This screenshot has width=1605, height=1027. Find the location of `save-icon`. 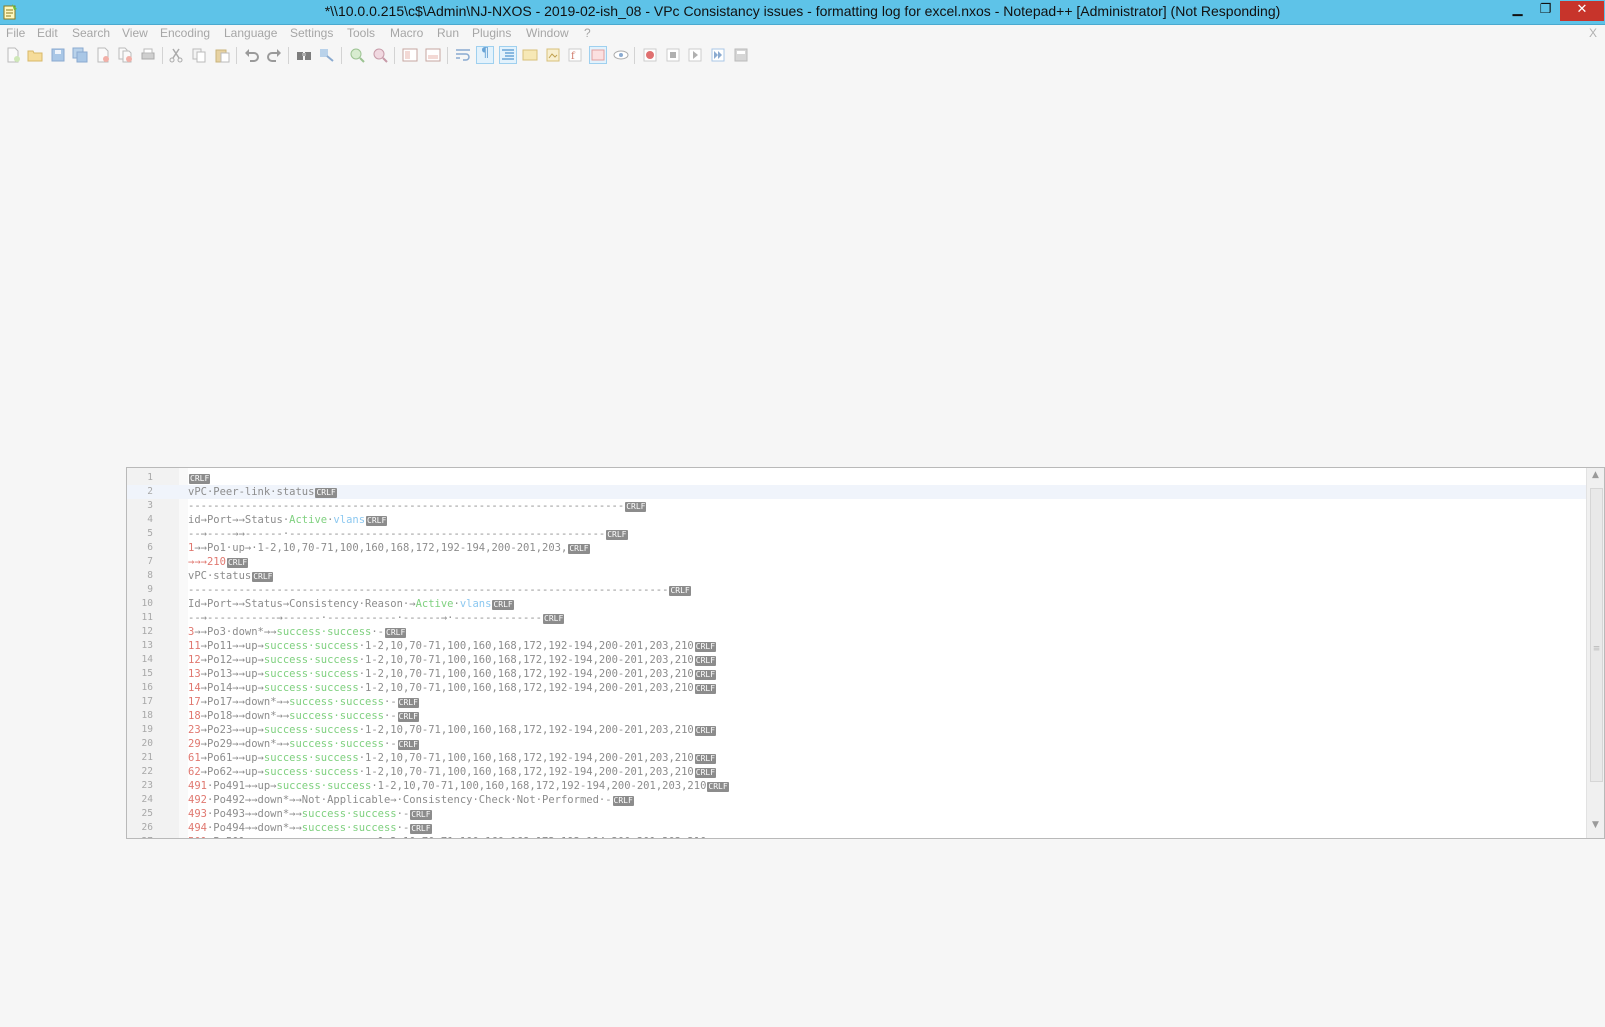

save-icon is located at coordinates (58, 55).